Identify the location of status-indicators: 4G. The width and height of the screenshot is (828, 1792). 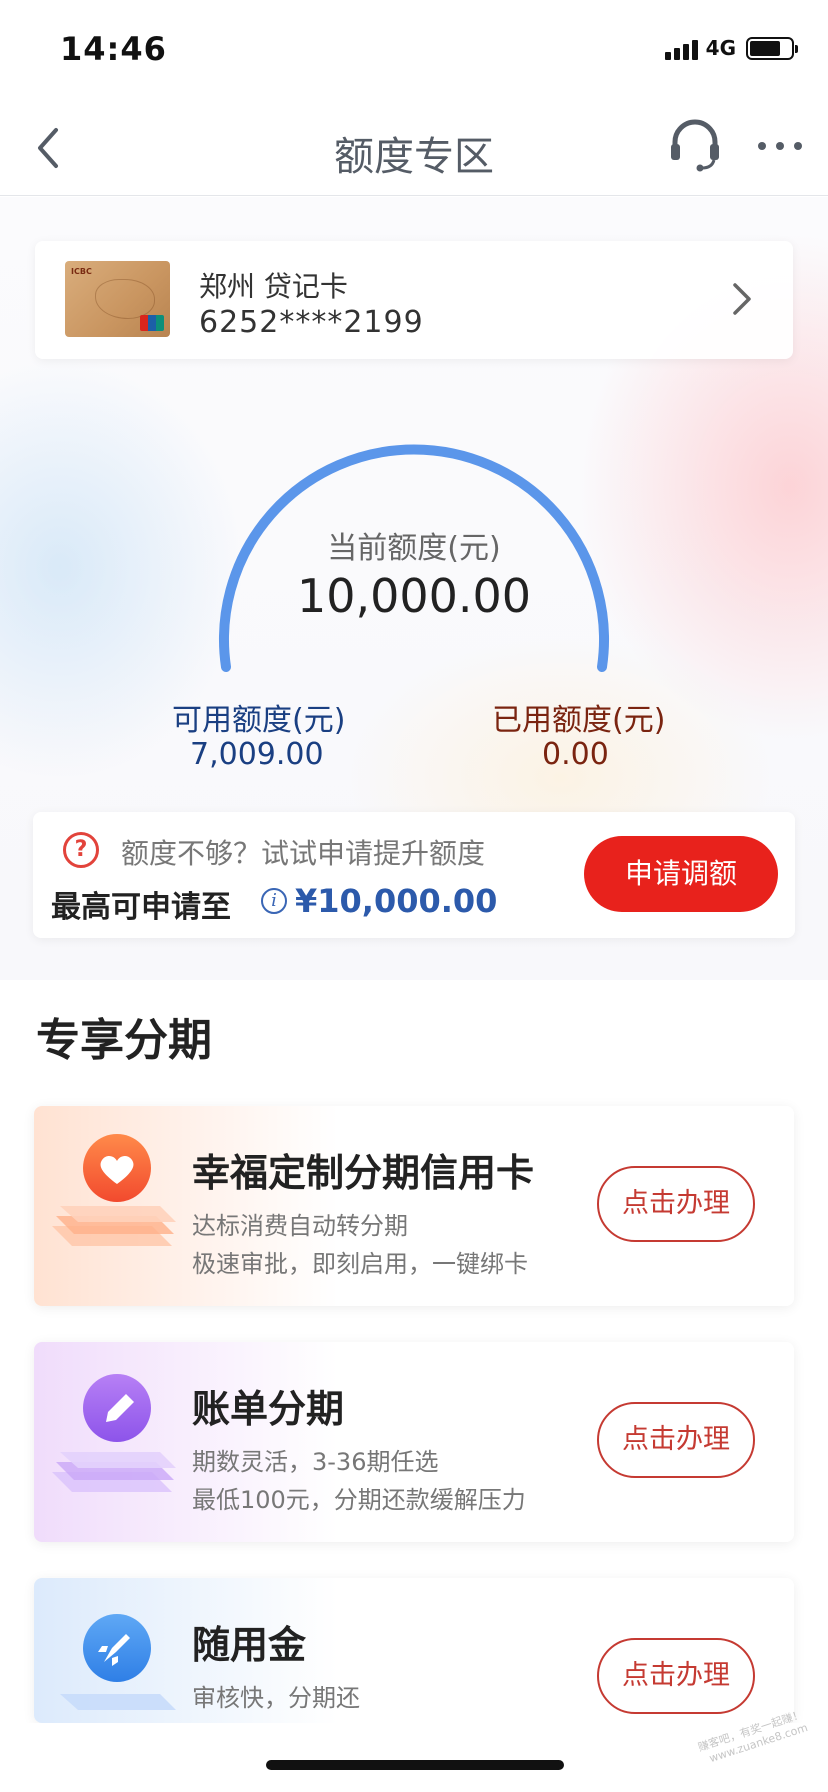
(731, 48).